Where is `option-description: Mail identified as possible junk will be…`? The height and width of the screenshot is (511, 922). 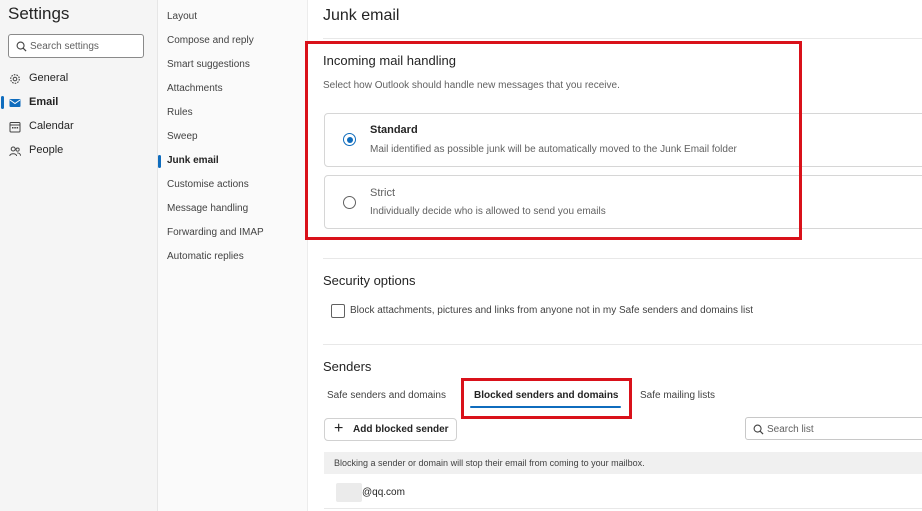
option-description: Mail identified as possible junk will be… is located at coordinates (553, 149).